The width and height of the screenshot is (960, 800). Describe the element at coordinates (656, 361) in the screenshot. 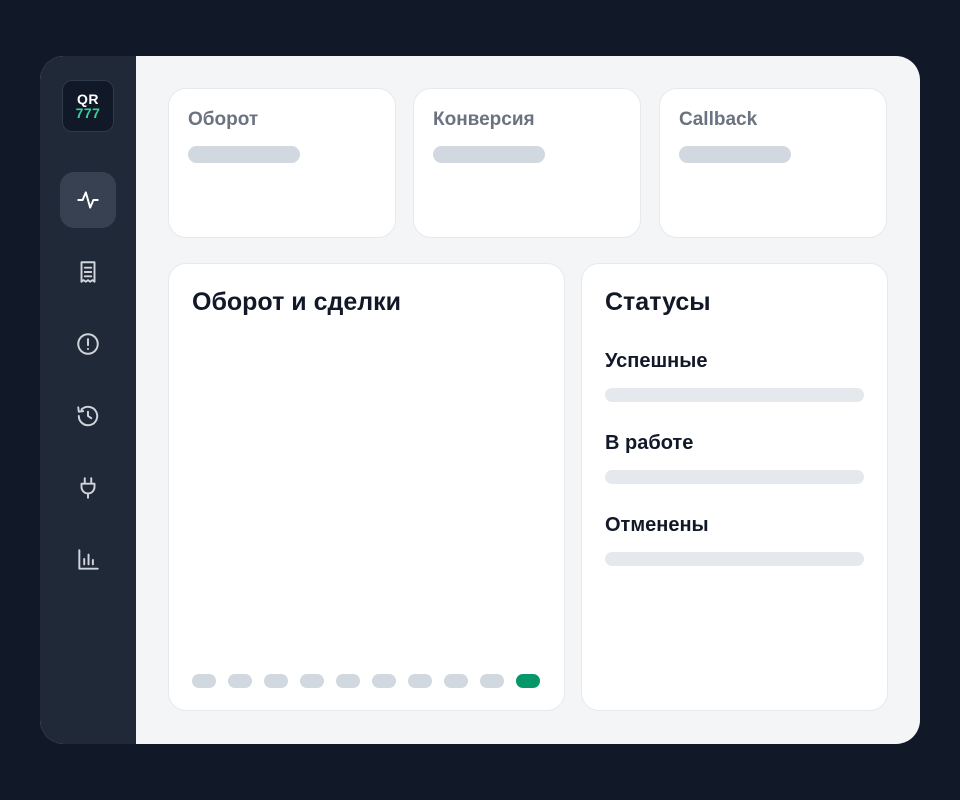

I see `status-label-success: Успешные` at that location.